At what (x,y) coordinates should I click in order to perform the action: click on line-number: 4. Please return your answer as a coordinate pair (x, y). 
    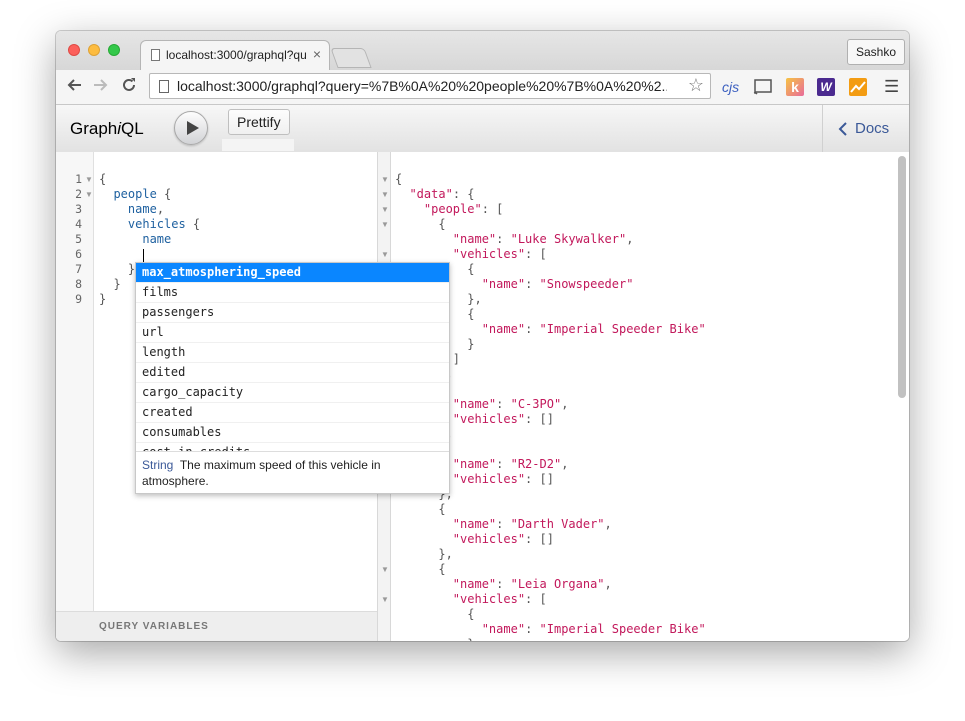
    Looking at the image, I should click on (78, 224).